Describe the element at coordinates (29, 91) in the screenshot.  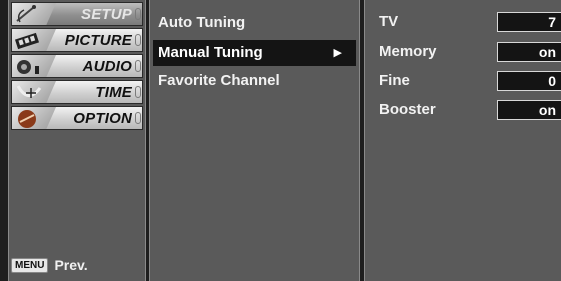
I see `clock-icon` at that location.